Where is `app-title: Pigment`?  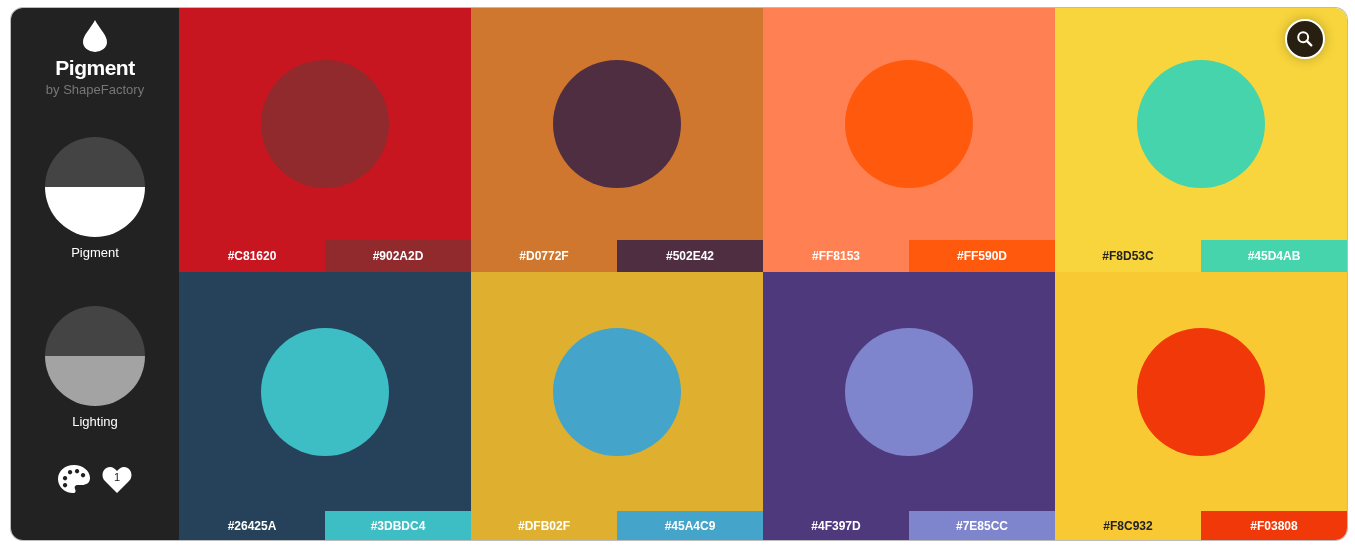 app-title: Pigment is located at coordinates (95, 68).